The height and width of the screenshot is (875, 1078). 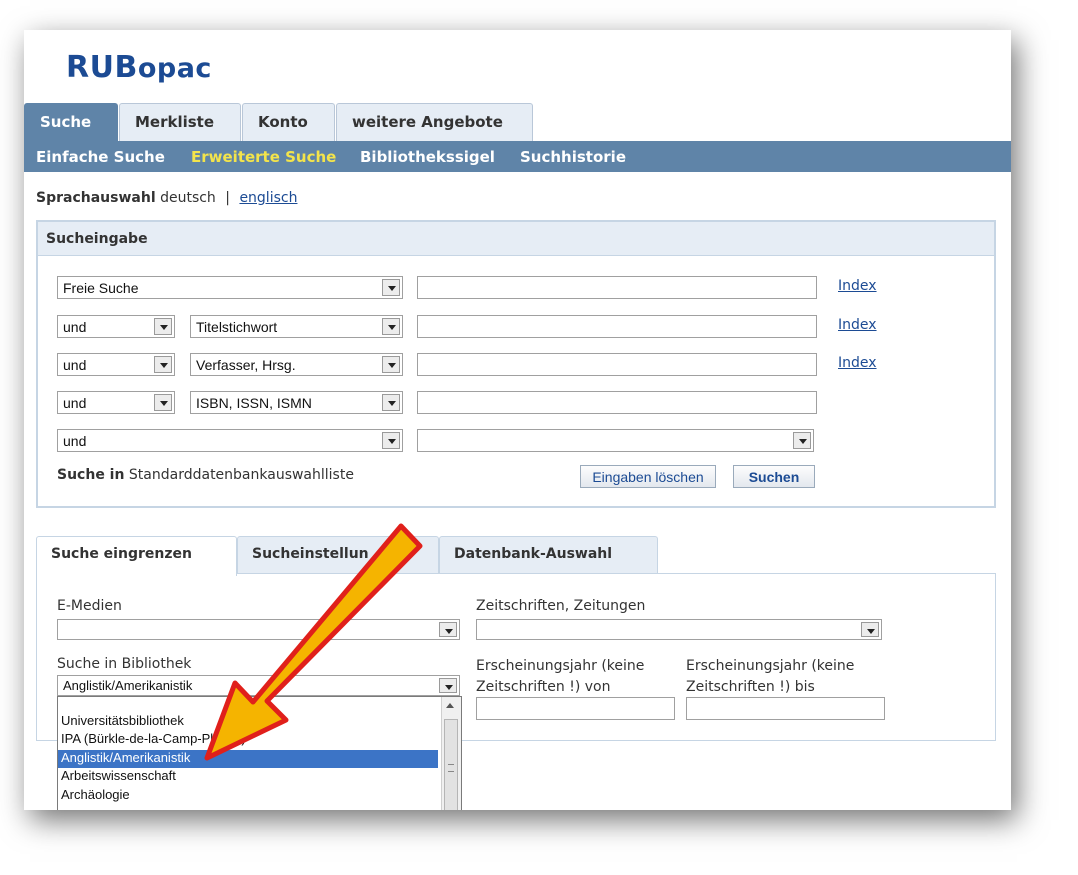 I want to click on index-link-2: Index, so click(x=857, y=325).